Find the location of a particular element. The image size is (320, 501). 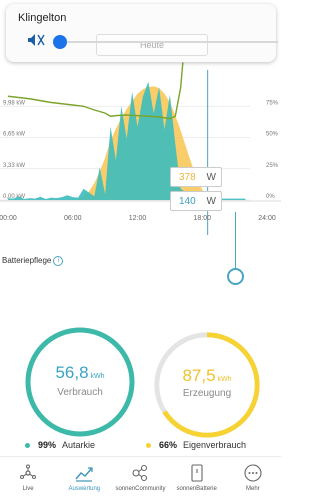

volume-title: Klingelton is located at coordinates (42, 18).